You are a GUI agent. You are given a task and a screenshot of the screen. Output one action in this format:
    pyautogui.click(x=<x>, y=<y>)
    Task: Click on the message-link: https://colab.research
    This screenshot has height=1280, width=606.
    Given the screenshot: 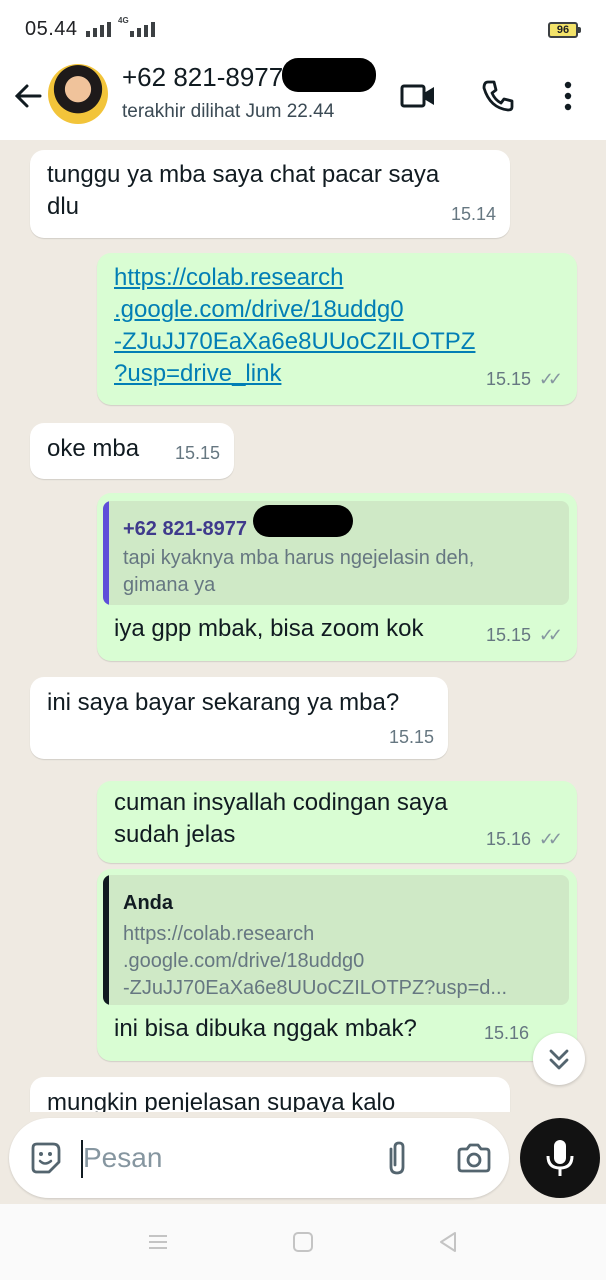 What is the action you would take?
    pyautogui.click(x=337, y=278)
    